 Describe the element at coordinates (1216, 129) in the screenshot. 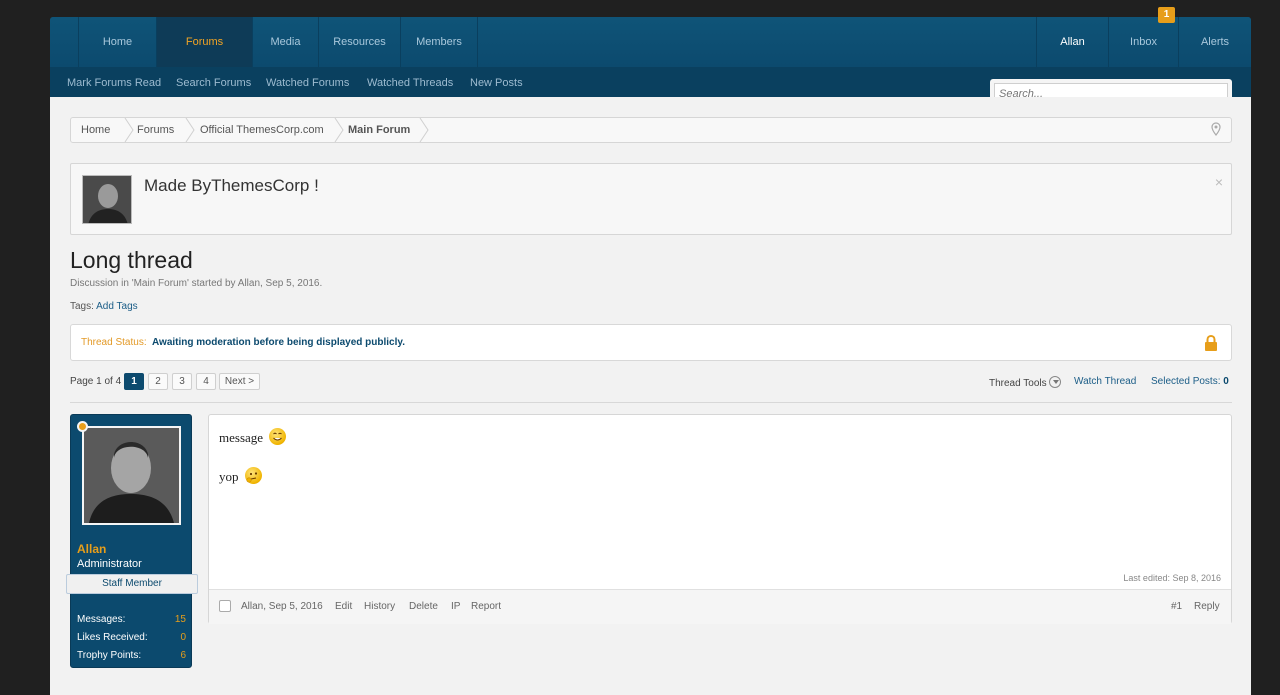

I see `map-pin-icon` at that location.